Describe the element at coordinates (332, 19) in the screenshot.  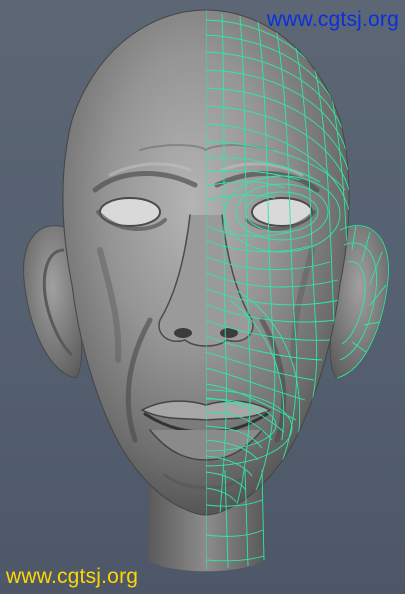
I see `watermark-top: www.cgtsj.org` at that location.